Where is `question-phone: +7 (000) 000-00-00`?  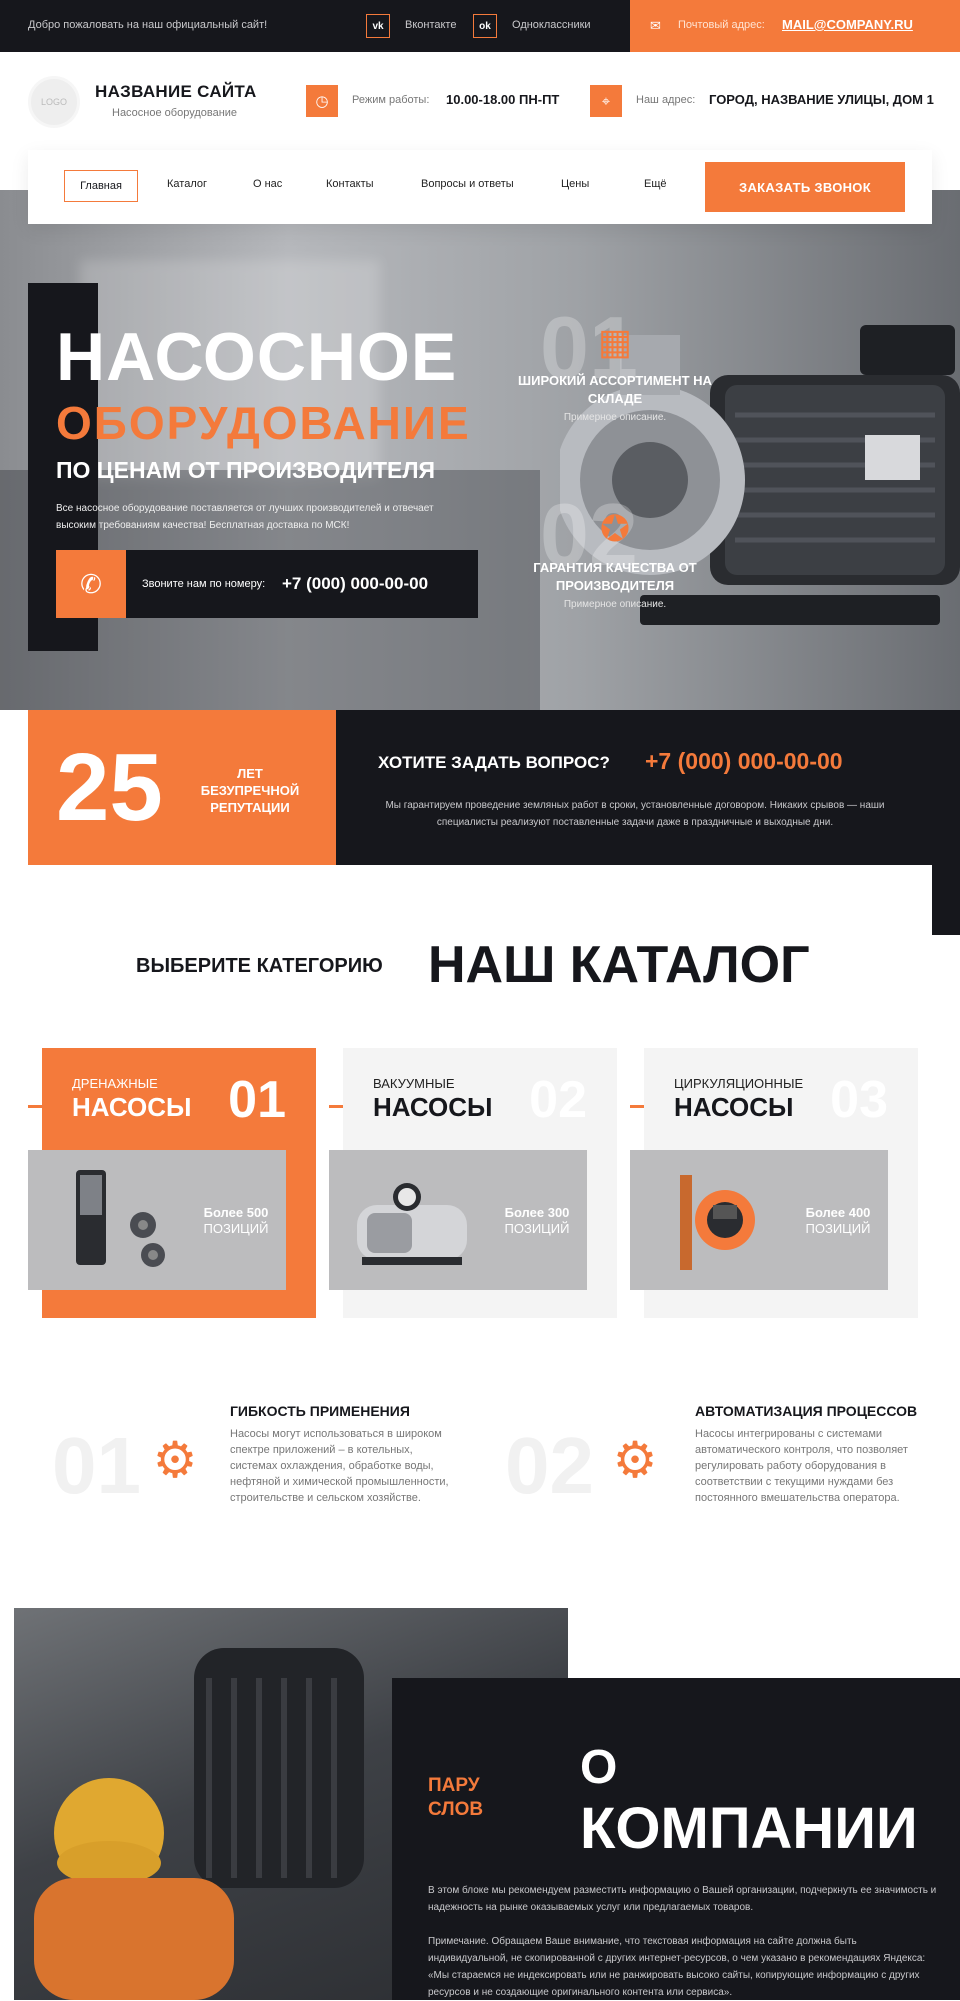 question-phone: +7 (000) 000-00-00 is located at coordinates (744, 761).